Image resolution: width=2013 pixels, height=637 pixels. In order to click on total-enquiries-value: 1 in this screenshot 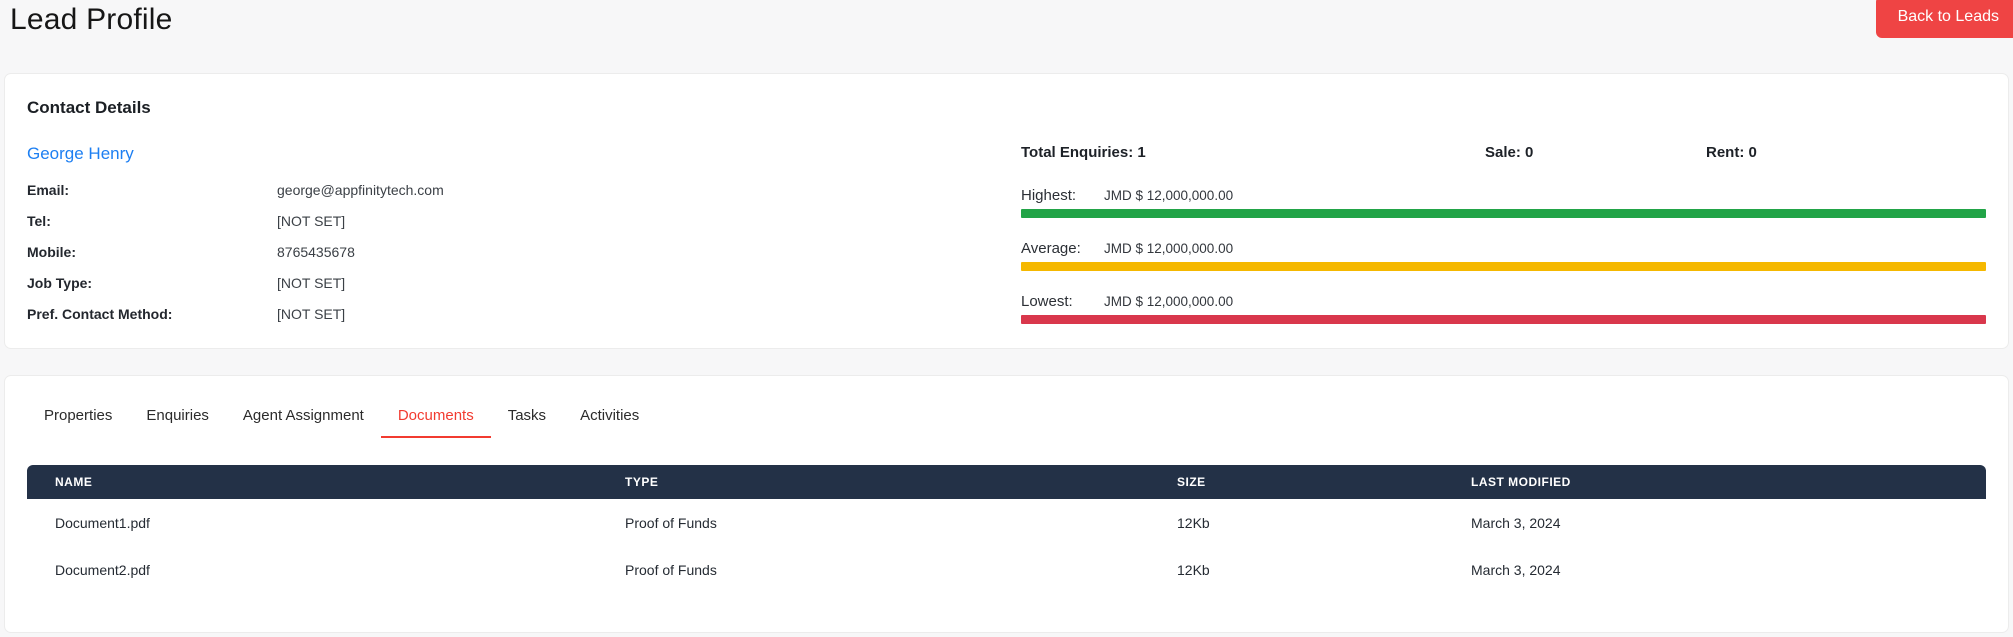, I will do `click(1141, 152)`.